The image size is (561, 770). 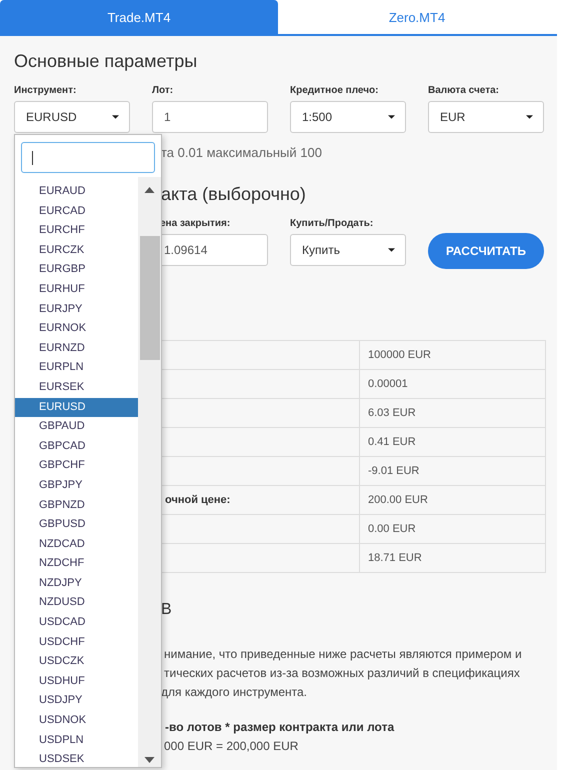 What do you see at coordinates (76, 603) in the screenshot?
I see `dropdown-option: NZDUSD` at bounding box center [76, 603].